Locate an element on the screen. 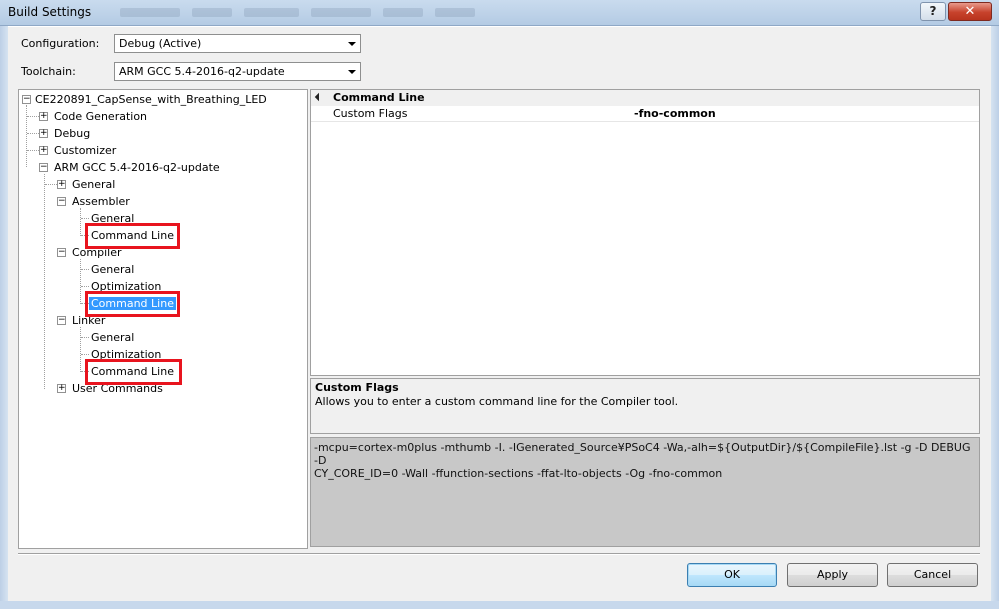 This screenshot has width=999, height=609. property-row-custom-flags: Custom Flags -fno-common is located at coordinates (645, 114).